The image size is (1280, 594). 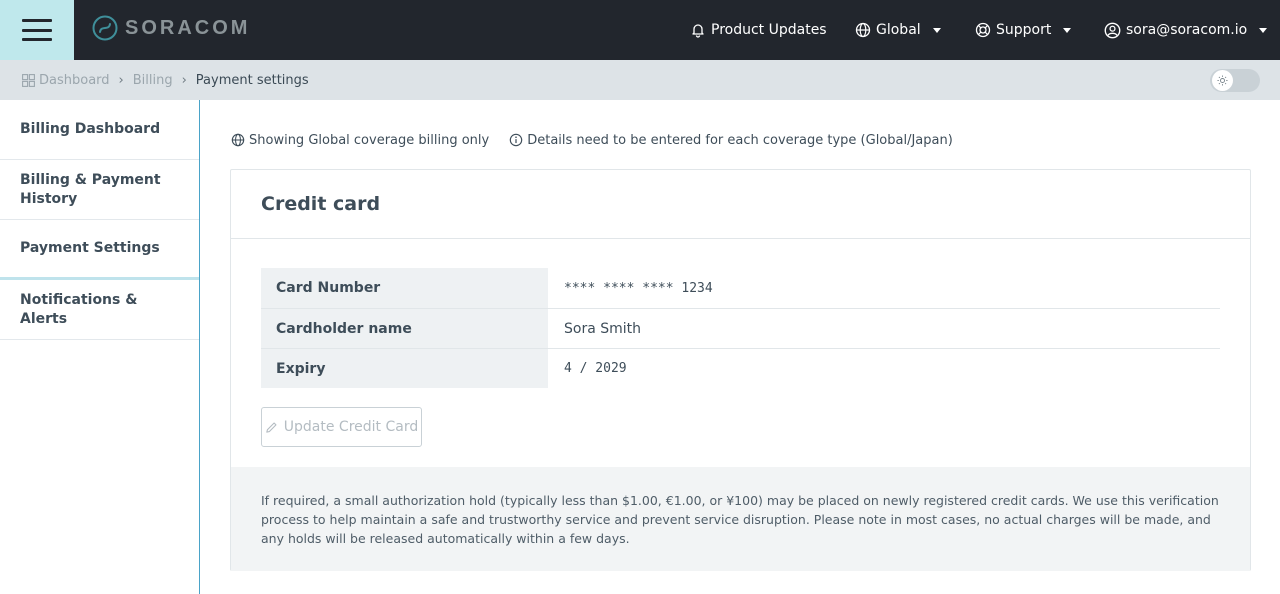 I want to click on sun-icon, so click(x=1222, y=80).